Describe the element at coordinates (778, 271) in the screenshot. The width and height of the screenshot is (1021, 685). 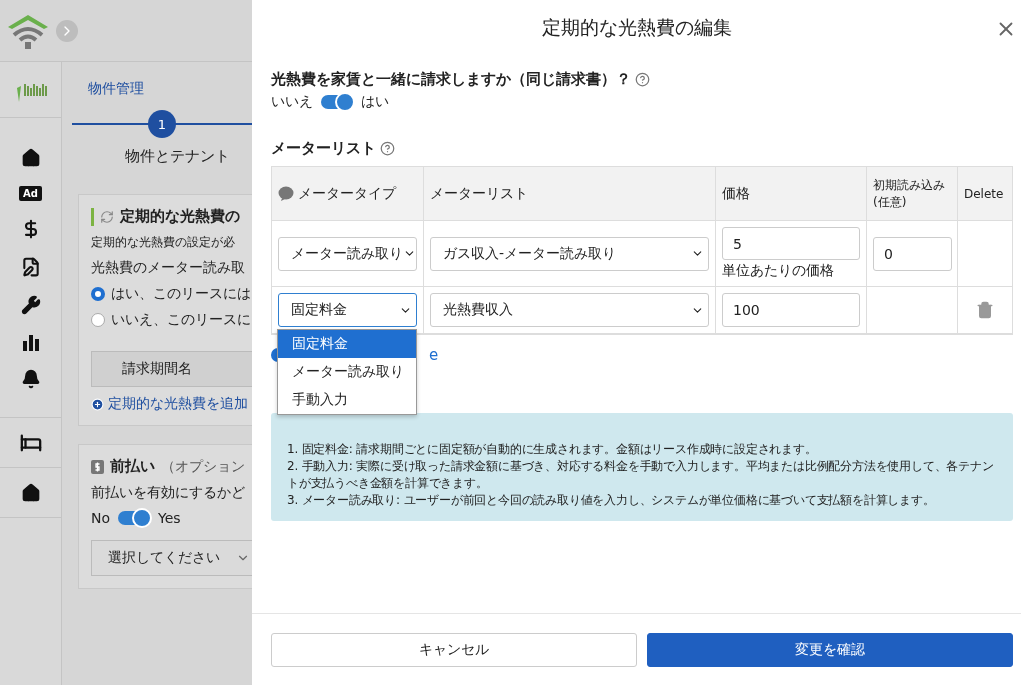
I see `price-hint: 単位あたりの価格` at that location.